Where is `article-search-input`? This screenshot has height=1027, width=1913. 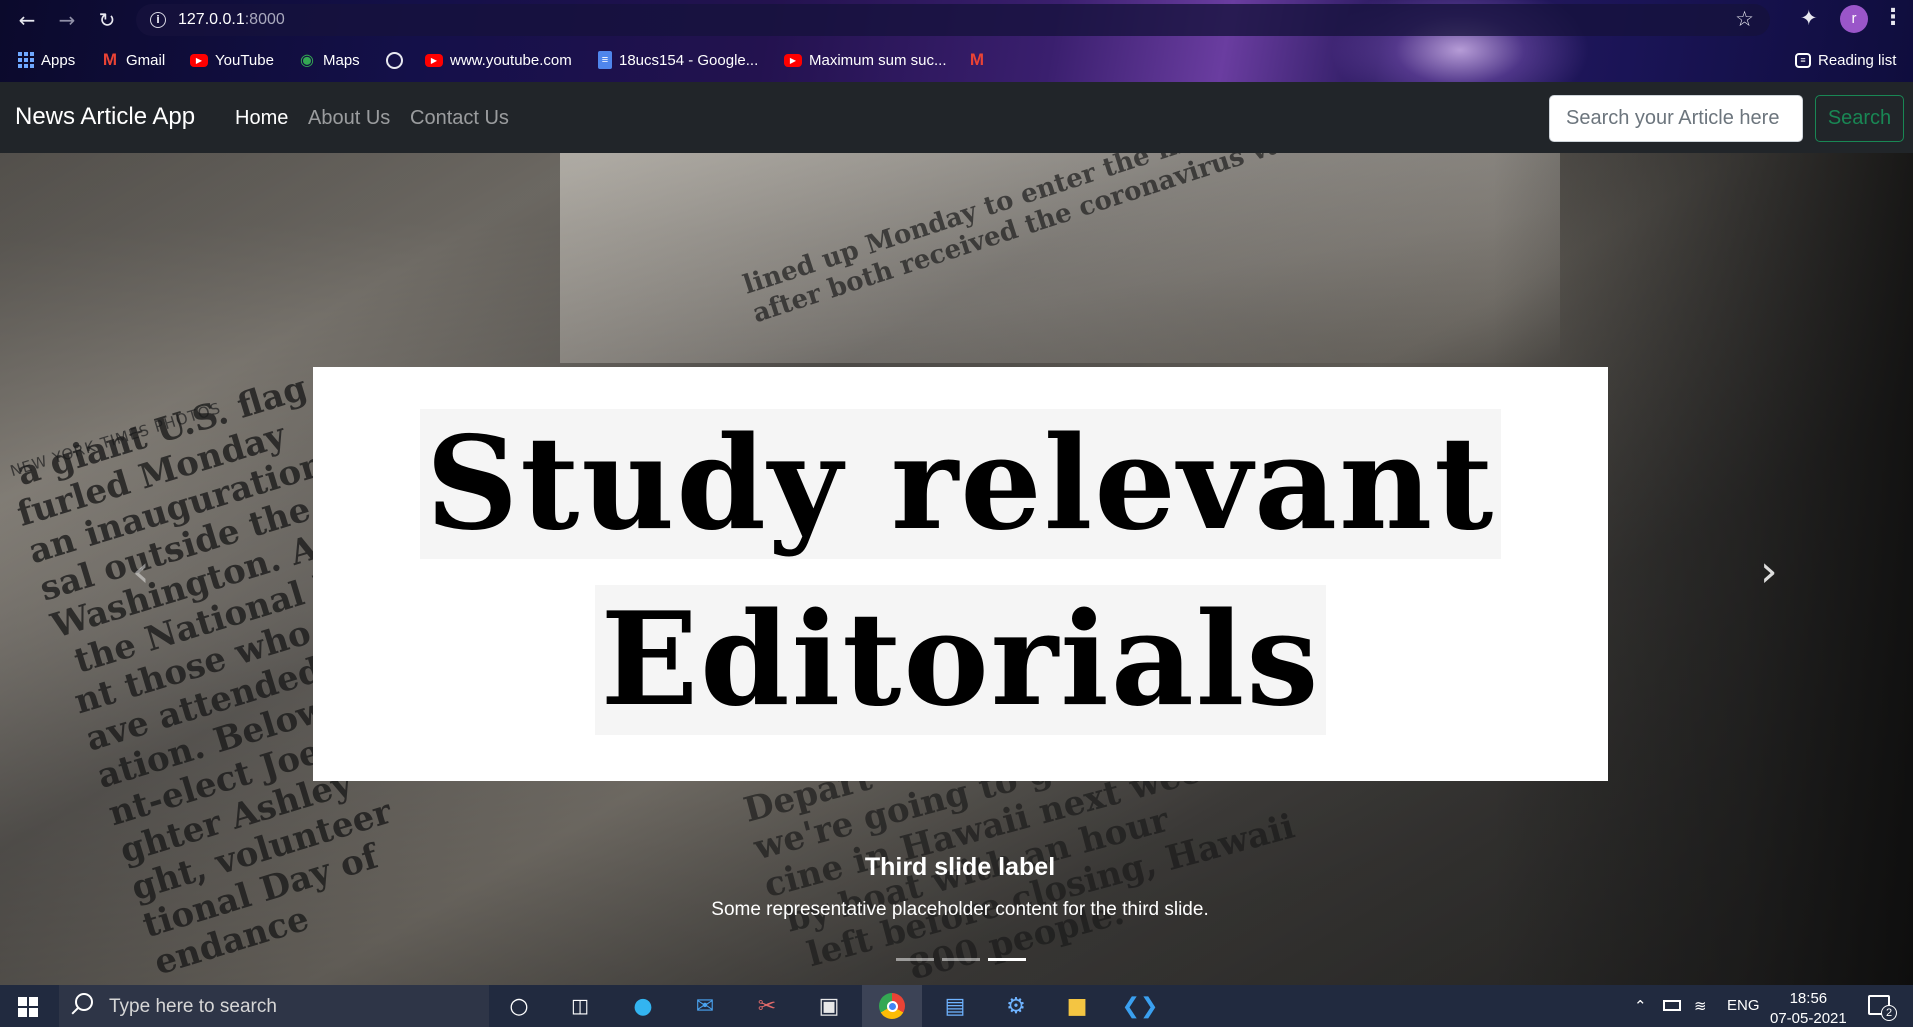 article-search-input is located at coordinates (1676, 118).